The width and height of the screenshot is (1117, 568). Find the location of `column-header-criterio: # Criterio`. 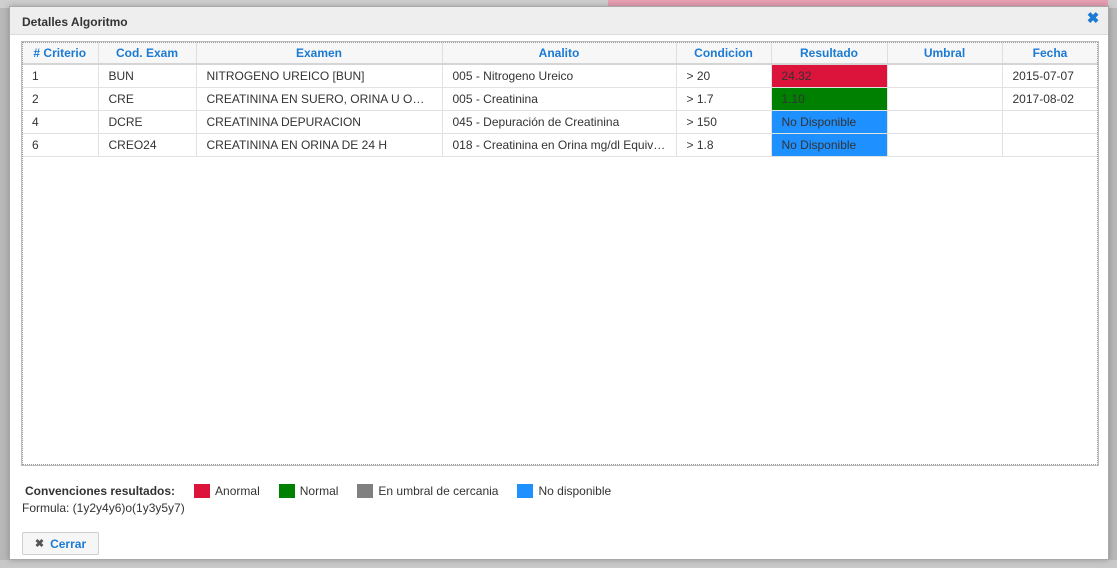

column-header-criterio: # Criterio is located at coordinates (60, 53).